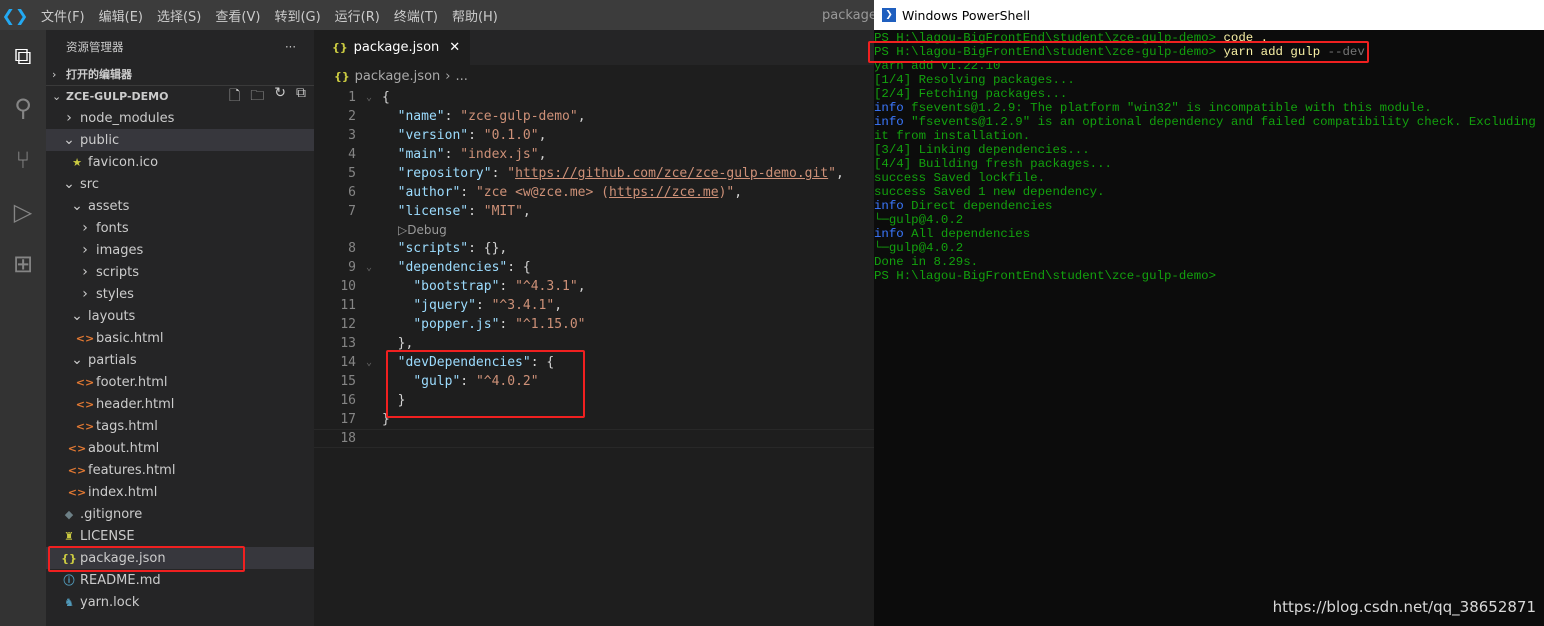 This screenshot has height=626, width=1544. I want to click on open-editors-section: › 打开的编辑器, so click(180, 74).